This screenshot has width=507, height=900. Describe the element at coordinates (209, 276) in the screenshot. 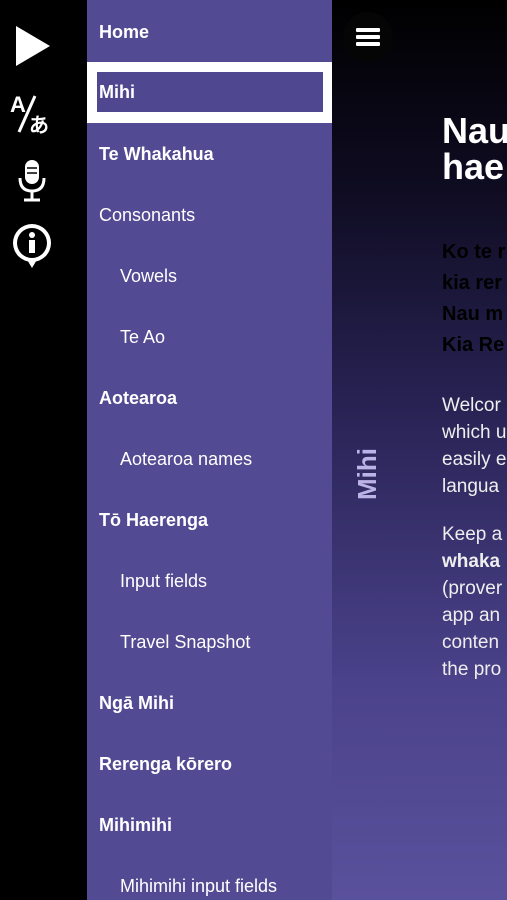

I see `menu-item-vowels: Vowels` at that location.